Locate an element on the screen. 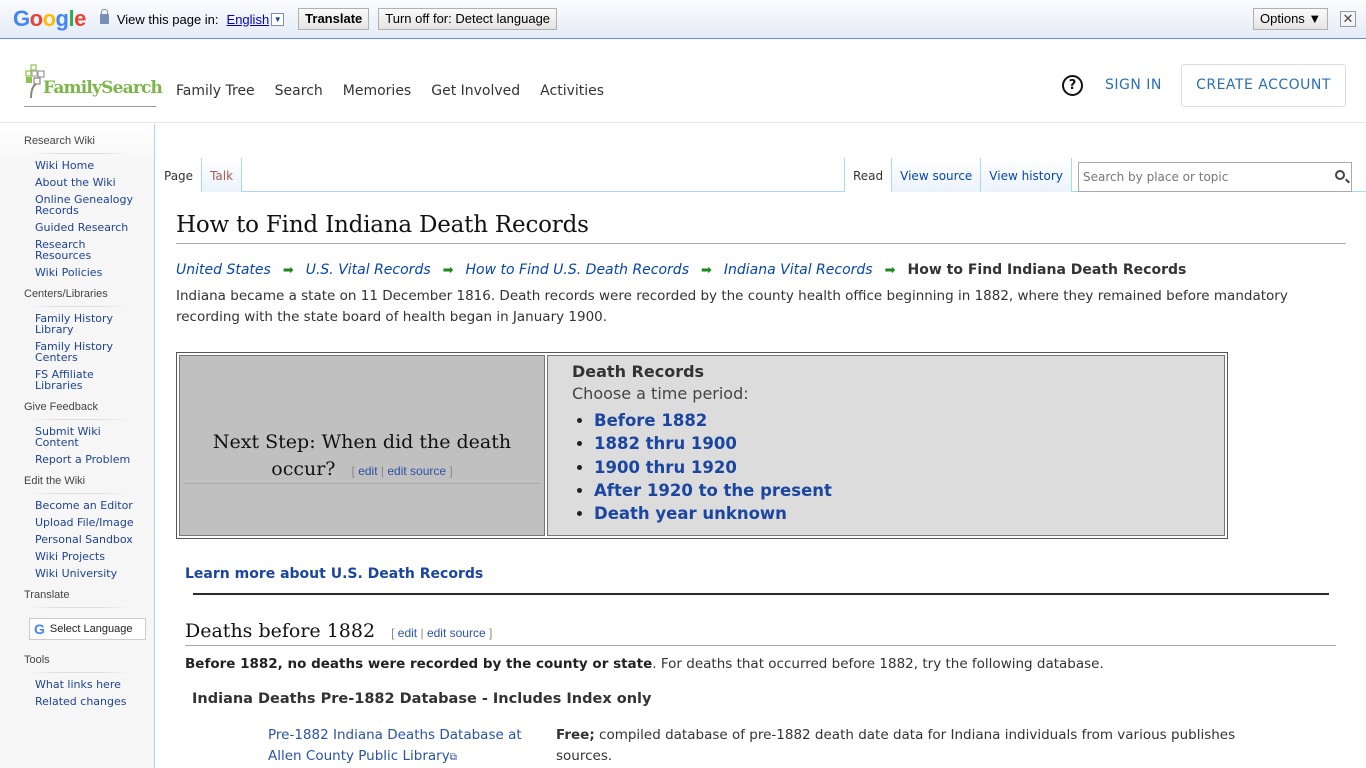 The width and height of the screenshot is (1366, 768). sidebar-item-guided-research: Guided Research is located at coordinates (85, 227).